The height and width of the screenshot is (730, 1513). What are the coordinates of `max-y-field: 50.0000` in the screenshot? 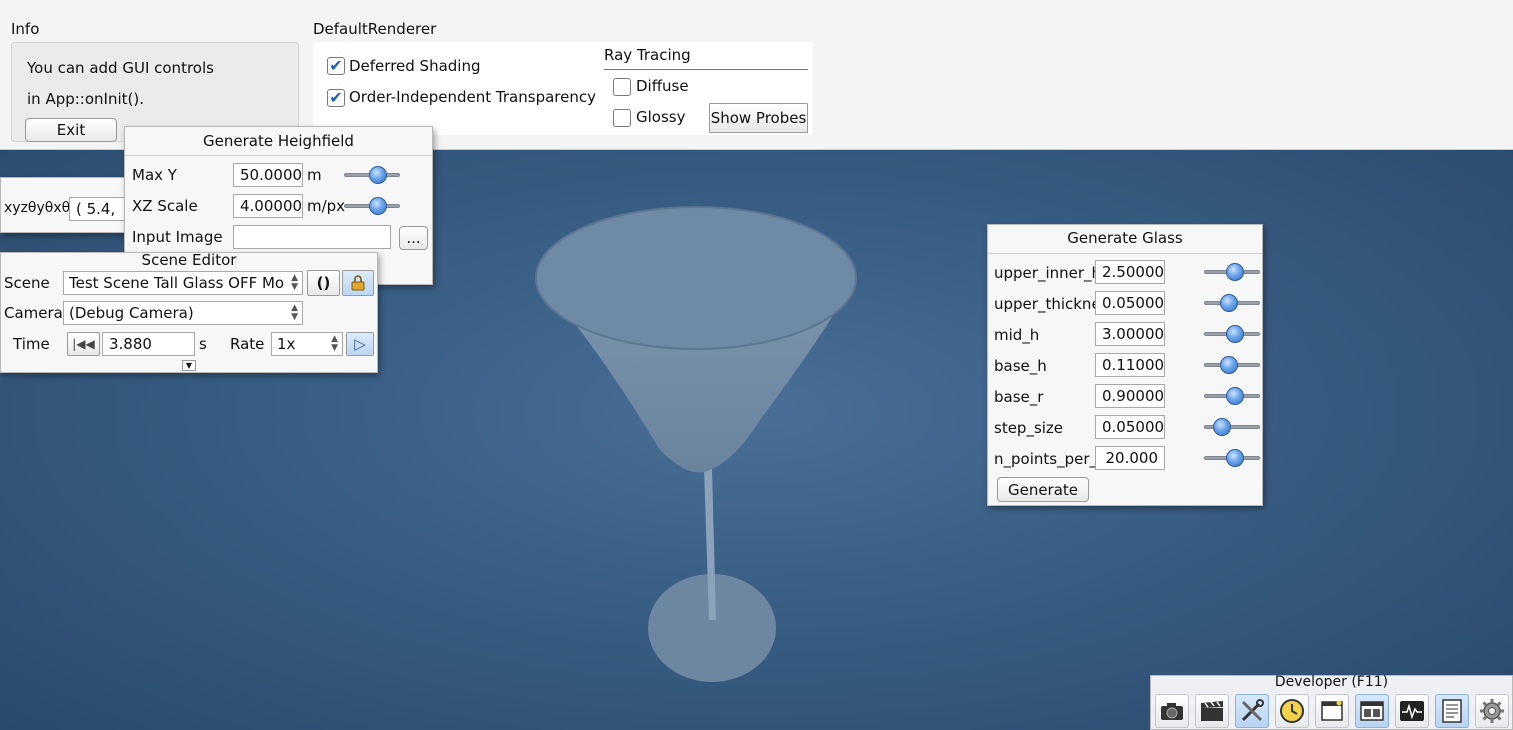 It's located at (268, 175).